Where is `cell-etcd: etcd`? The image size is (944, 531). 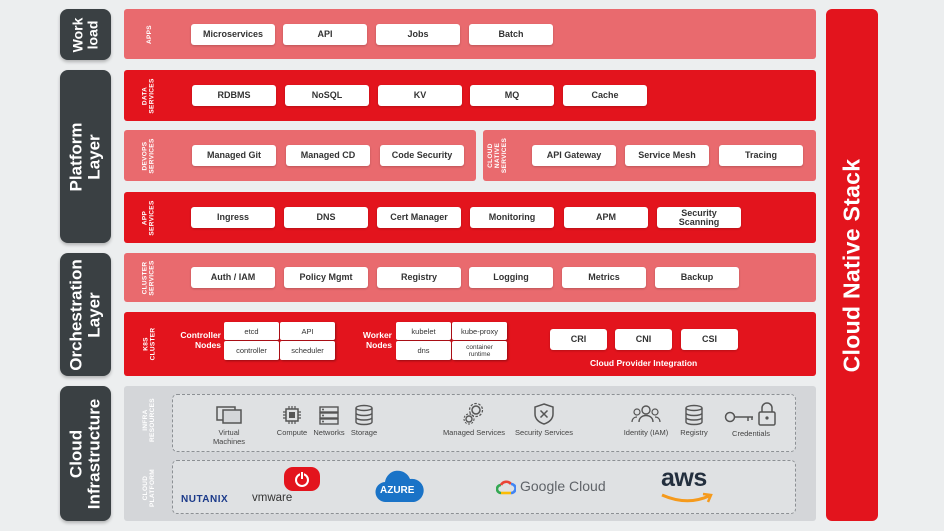
cell-etcd: etcd is located at coordinates (251, 331).